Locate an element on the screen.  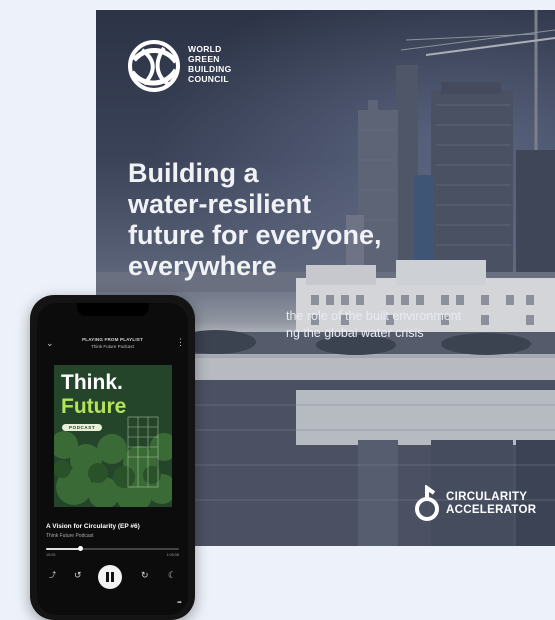
episode-title: A Vision for Circularity (EP #6) is located at coordinates (93, 526).